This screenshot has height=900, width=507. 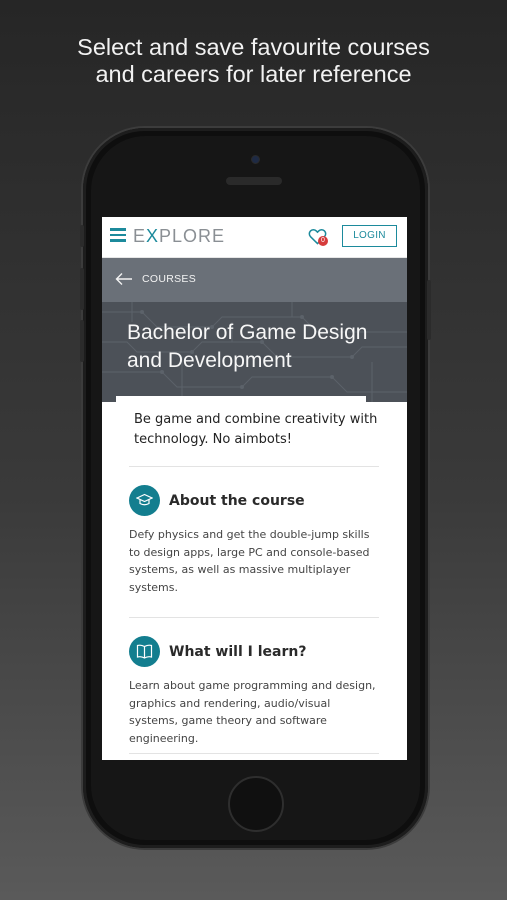 I want to click on camera-icon, so click(x=255, y=159).